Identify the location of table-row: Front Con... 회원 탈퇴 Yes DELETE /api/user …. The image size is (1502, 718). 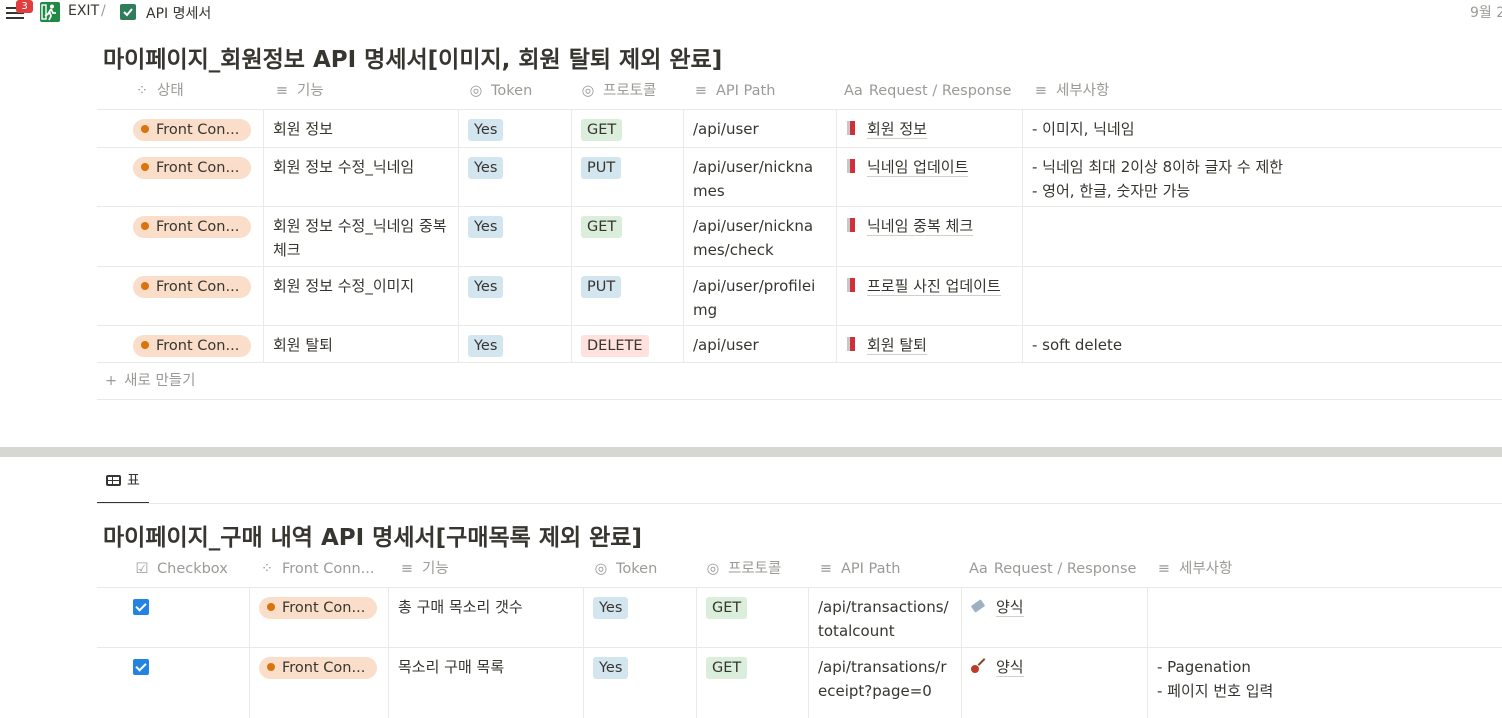
(799, 344).